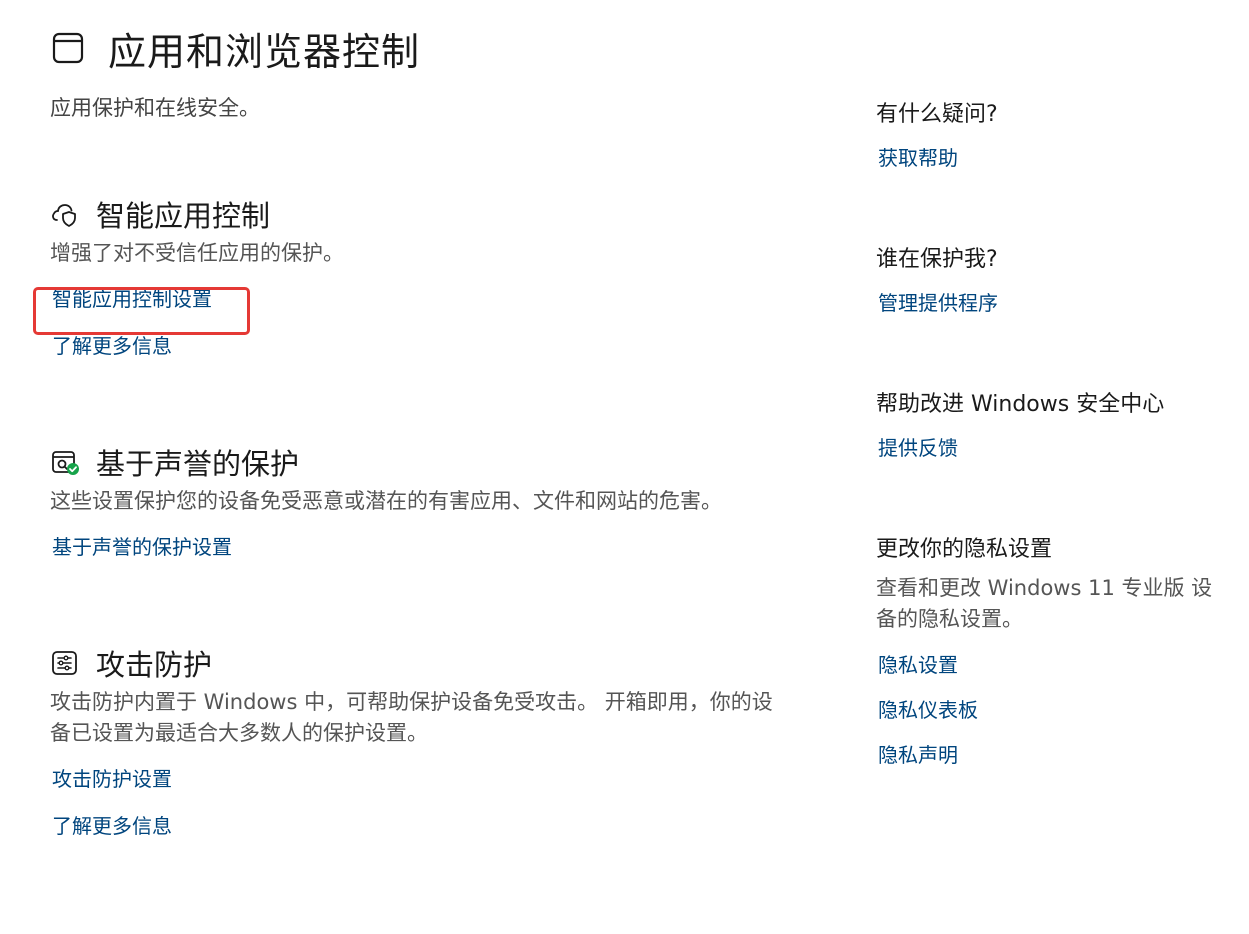 The height and width of the screenshot is (934, 1249). Describe the element at coordinates (68, 48) in the screenshot. I see `app-window-icon` at that location.